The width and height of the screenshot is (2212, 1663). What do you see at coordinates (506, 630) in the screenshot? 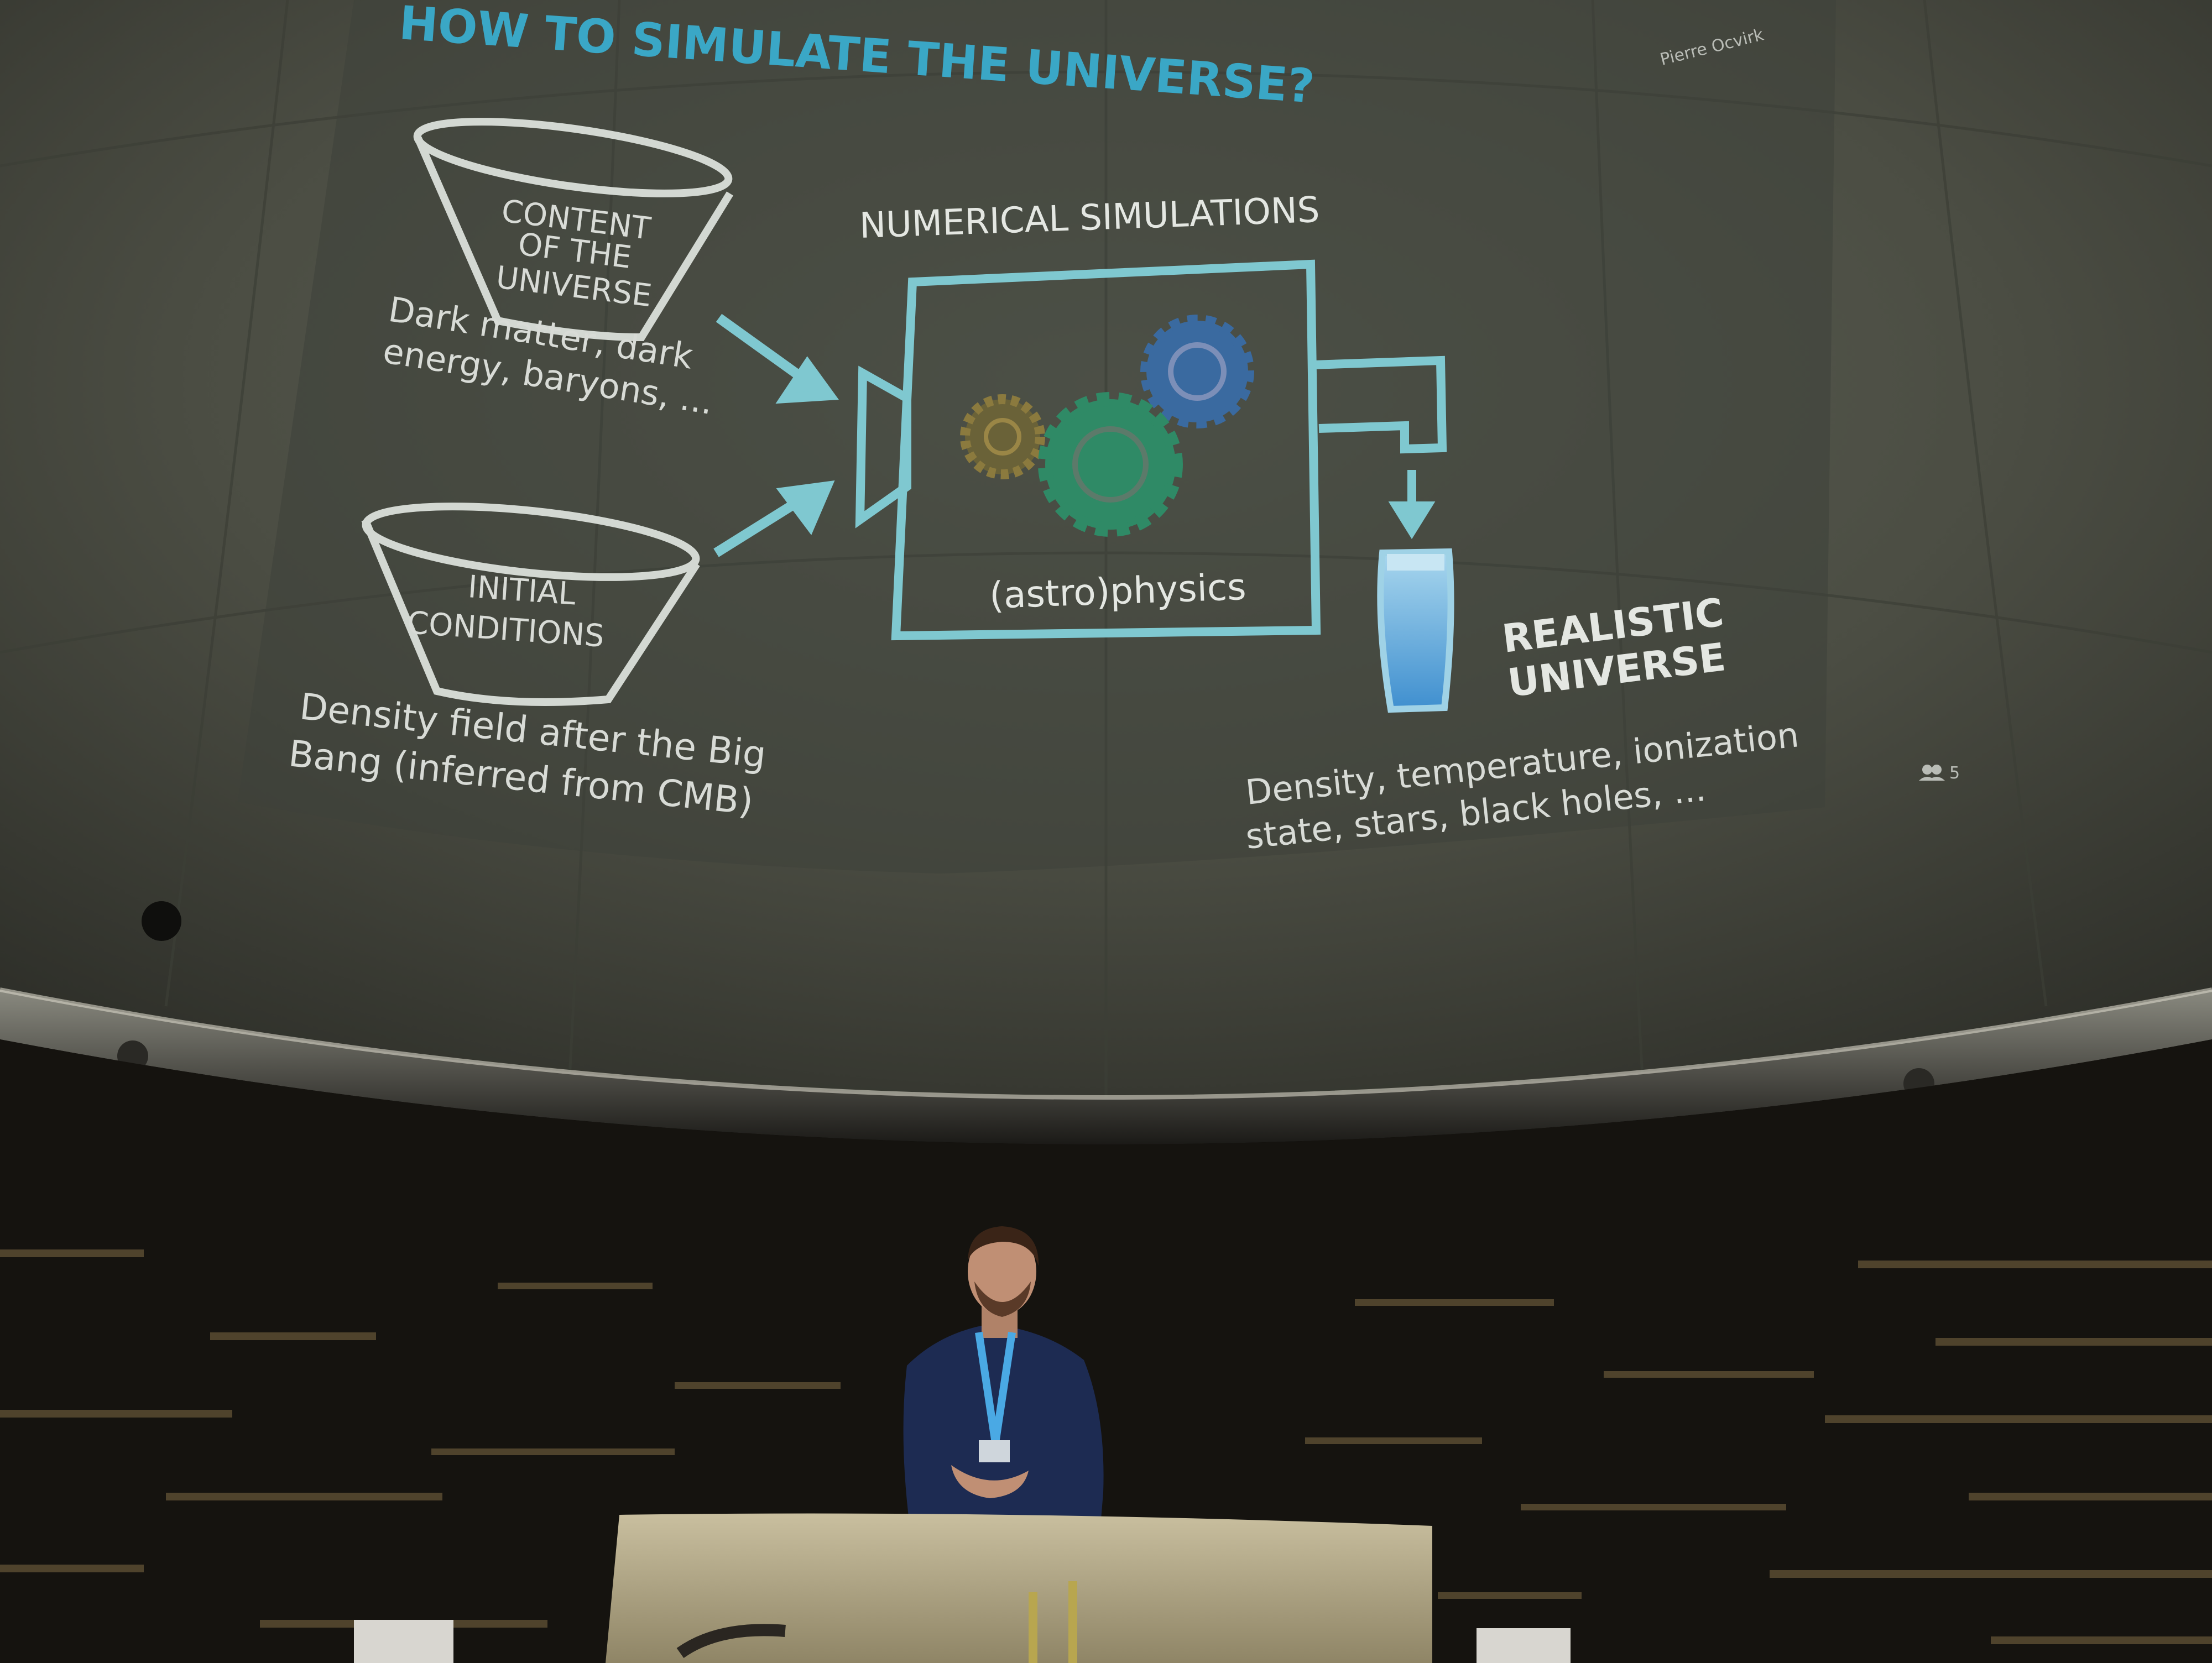
I see `funnel-bottom-line-2: CONDITIONS` at bounding box center [506, 630].